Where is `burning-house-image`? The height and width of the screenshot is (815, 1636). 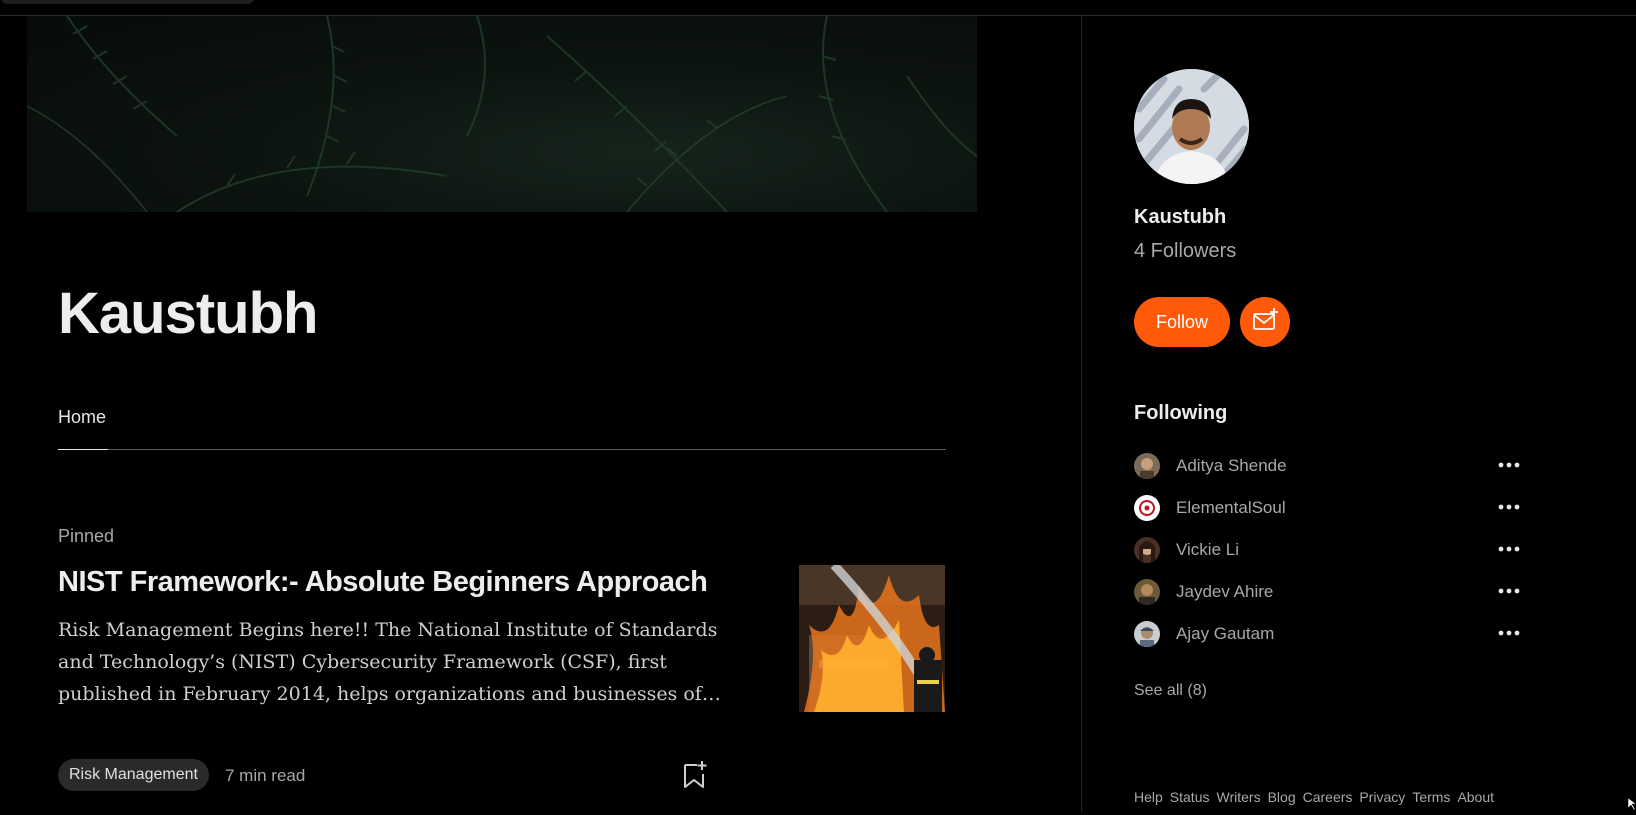 burning-house-image is located at coordinates (872, 638).